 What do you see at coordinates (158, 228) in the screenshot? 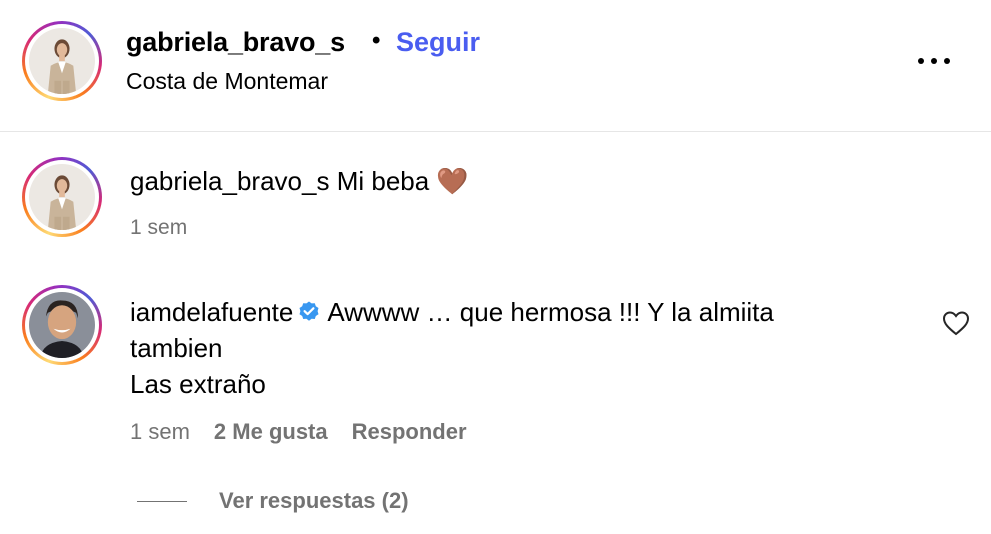
I see `caption-timestamp: 1 sem` at bounding box center [158, 228].